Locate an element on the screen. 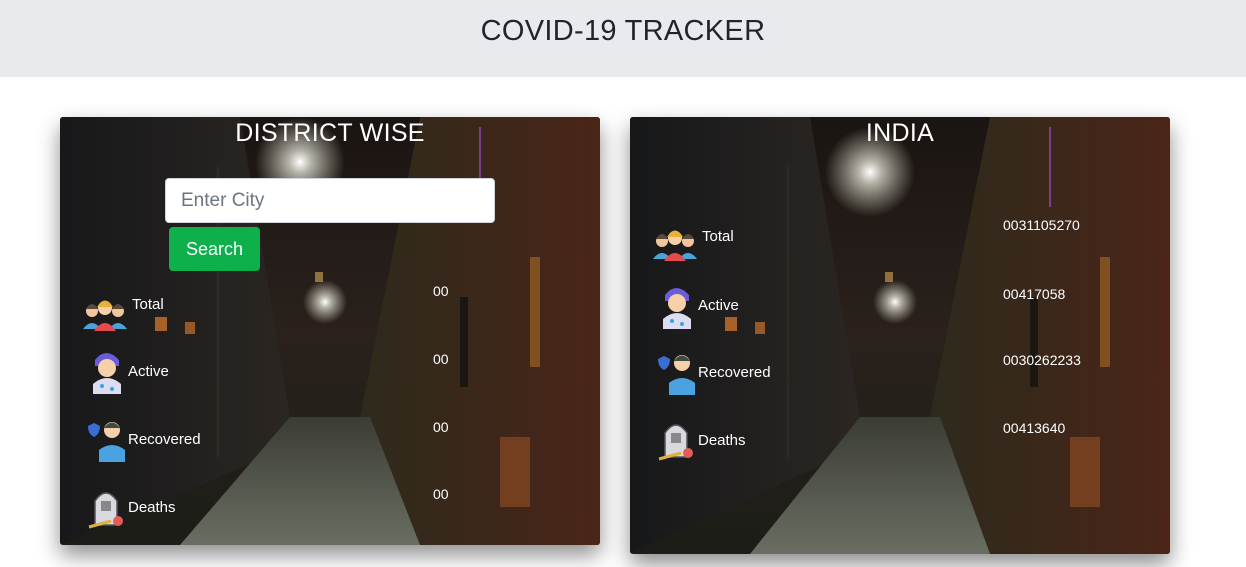 Image resolution: width=1246 pixels, height=567 pixels. stat-value: 00413640 is located at coordinates (1034, 428).